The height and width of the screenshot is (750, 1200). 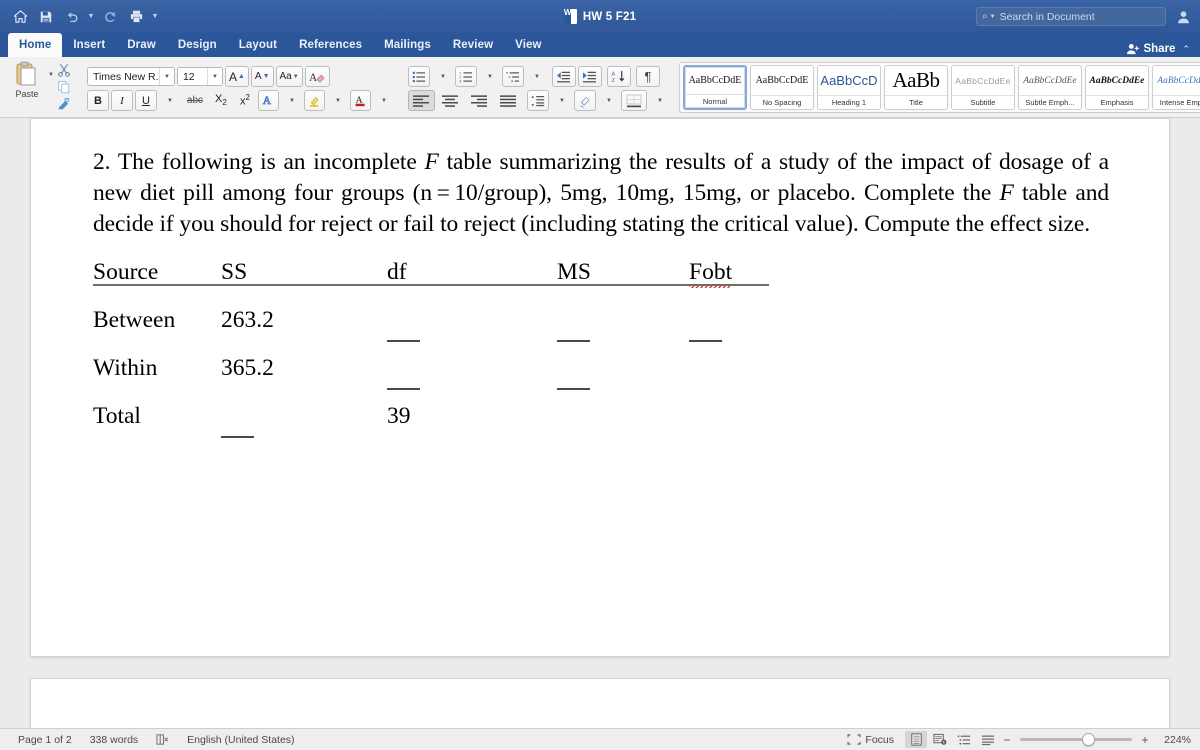 I want to click on clear-formatting-button: A, so click(x=317, y=76).